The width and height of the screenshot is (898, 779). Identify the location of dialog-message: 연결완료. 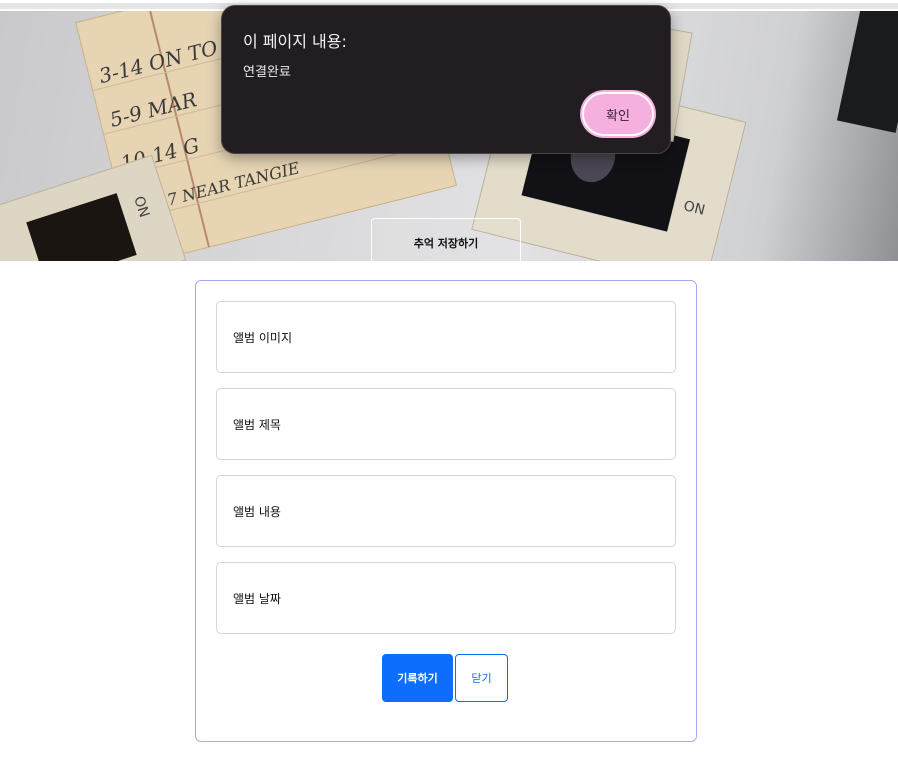
(267, 72).